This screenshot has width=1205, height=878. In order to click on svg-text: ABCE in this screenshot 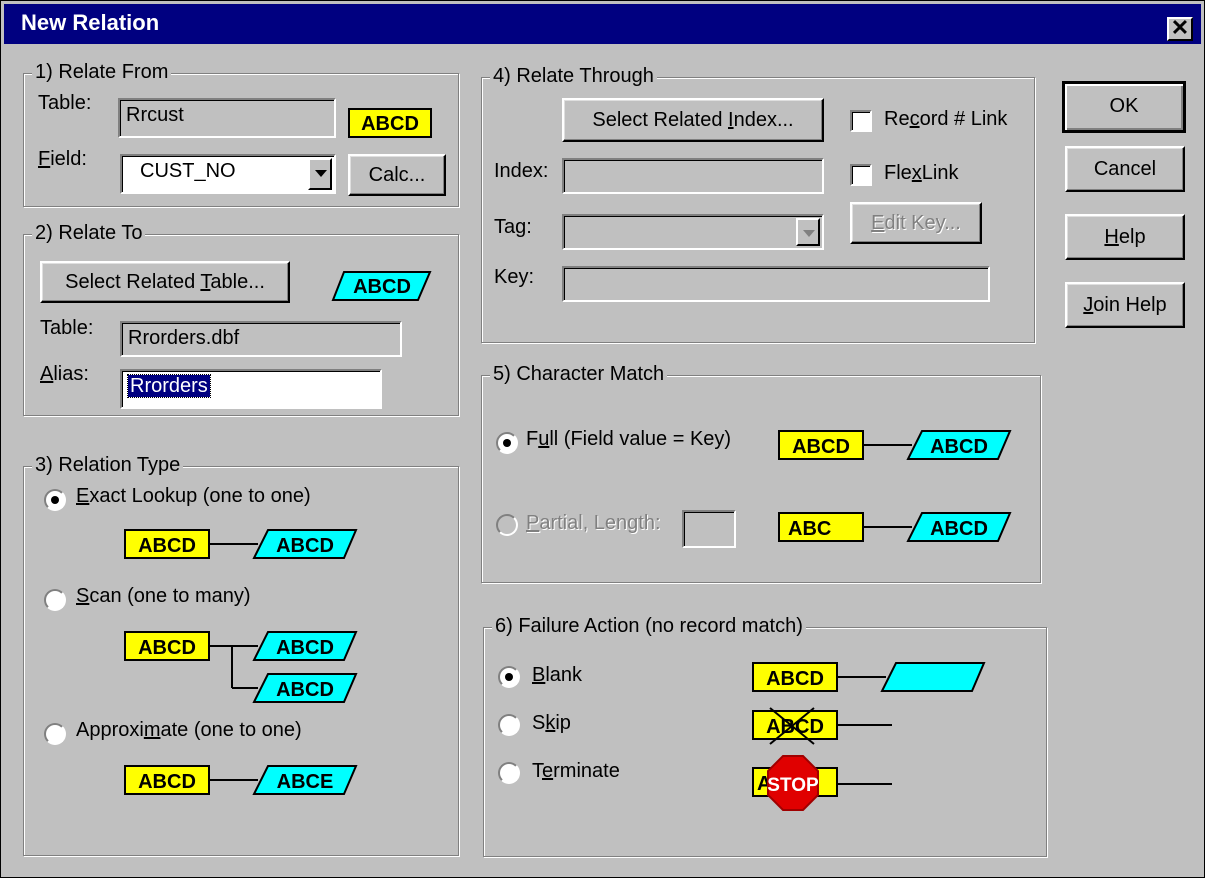, I will do `click(305, 782)`.